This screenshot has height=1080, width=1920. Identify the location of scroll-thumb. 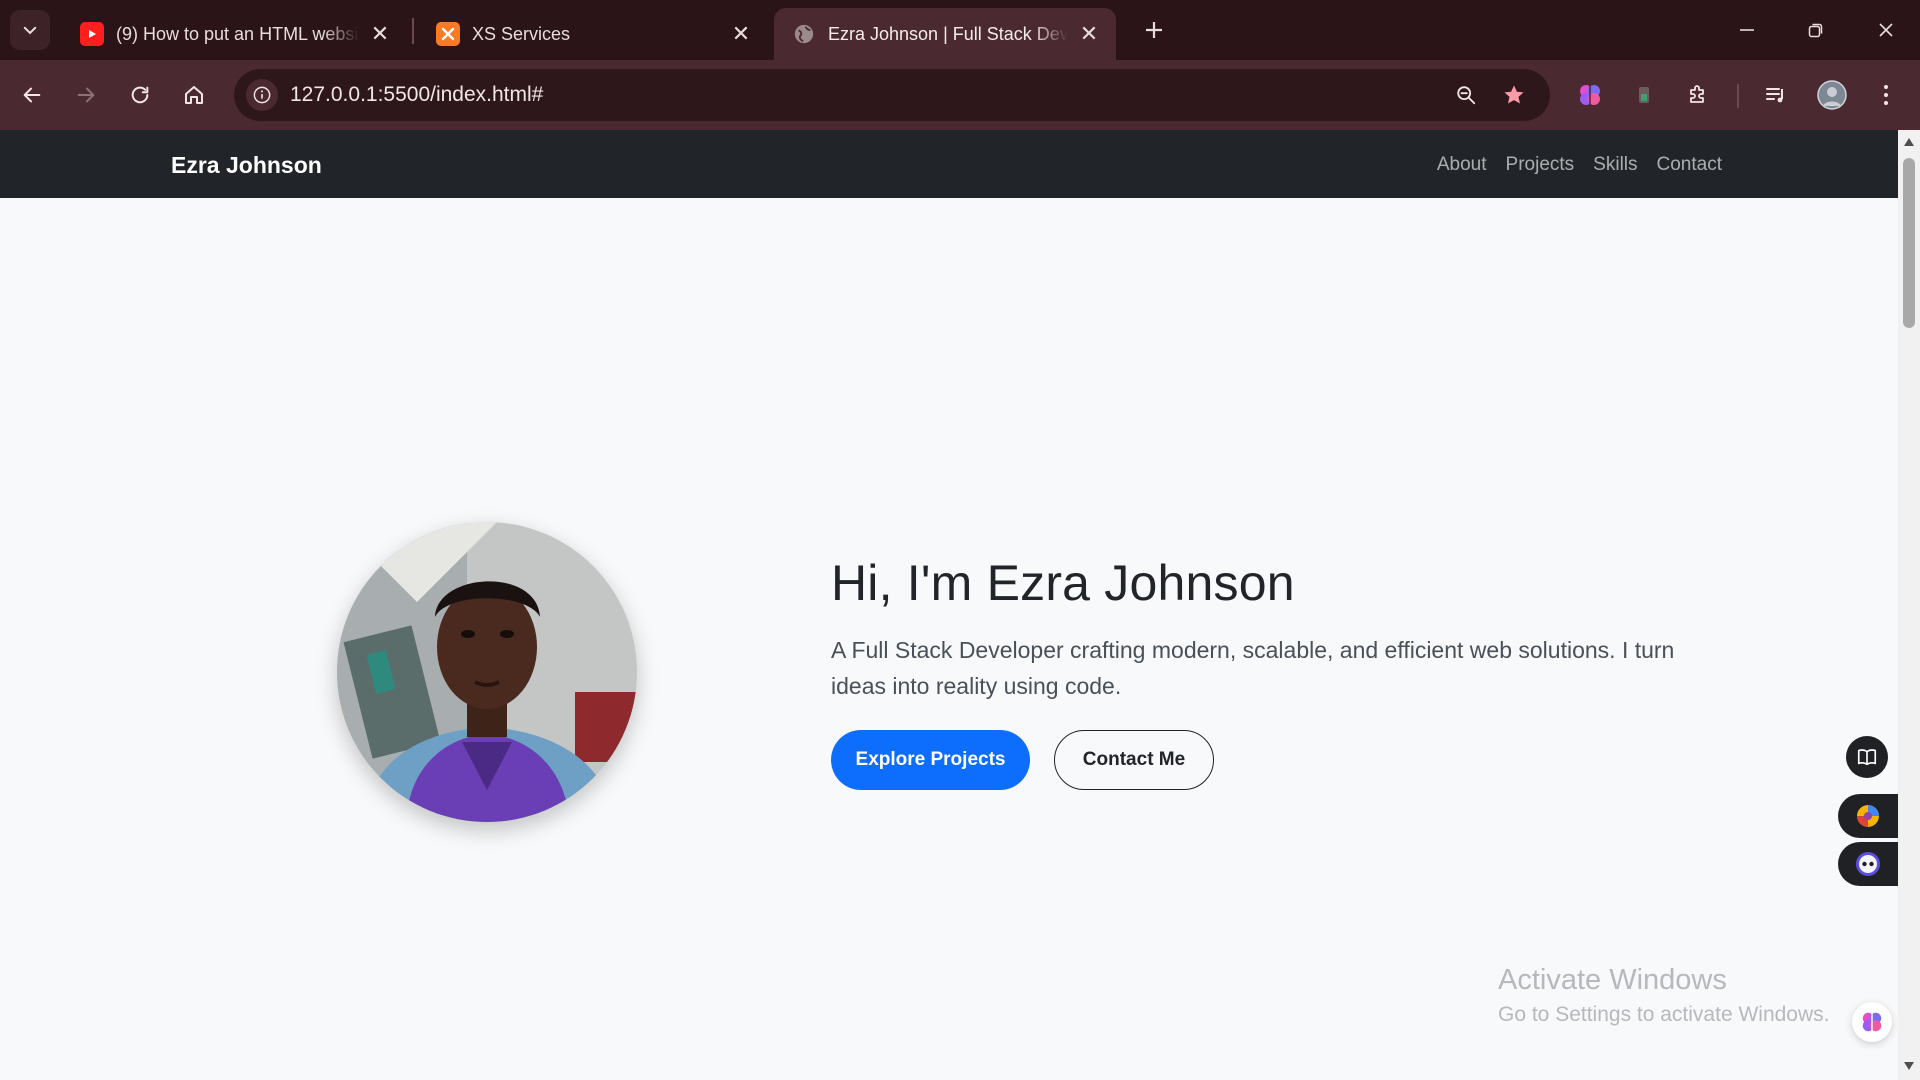
(1909, 243).